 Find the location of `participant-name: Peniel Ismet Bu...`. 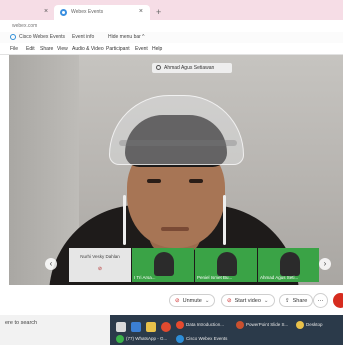

participant-name: Peniel Ismet Bu... is located at coordinates (215, 277).